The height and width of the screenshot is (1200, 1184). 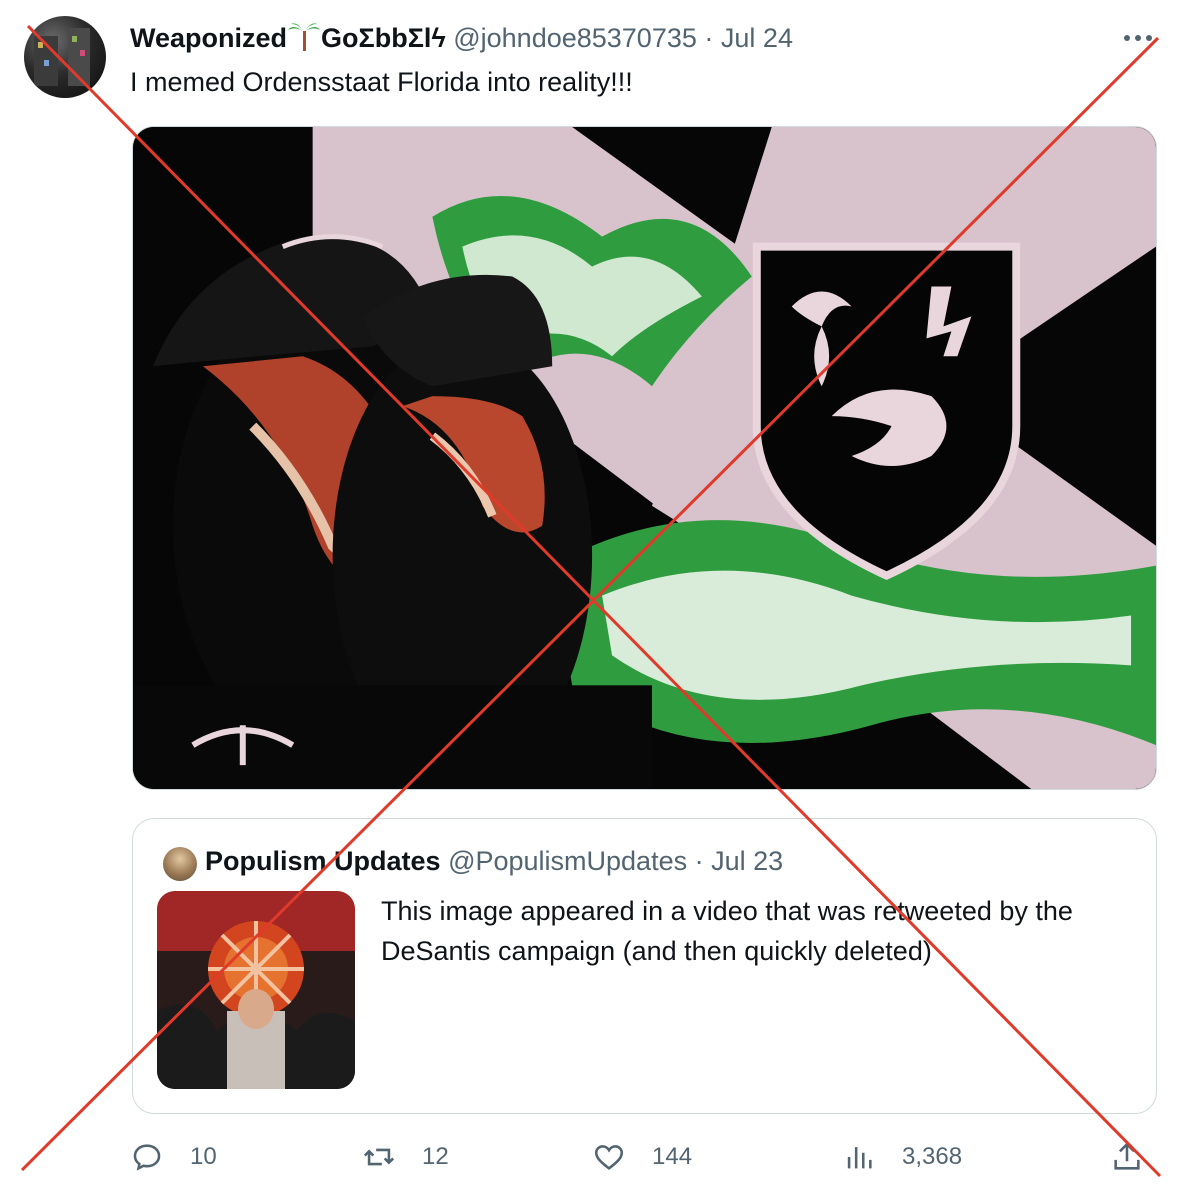 I want to click on quoted-tweet-date: Jul 23, so click(x=747, y=861).